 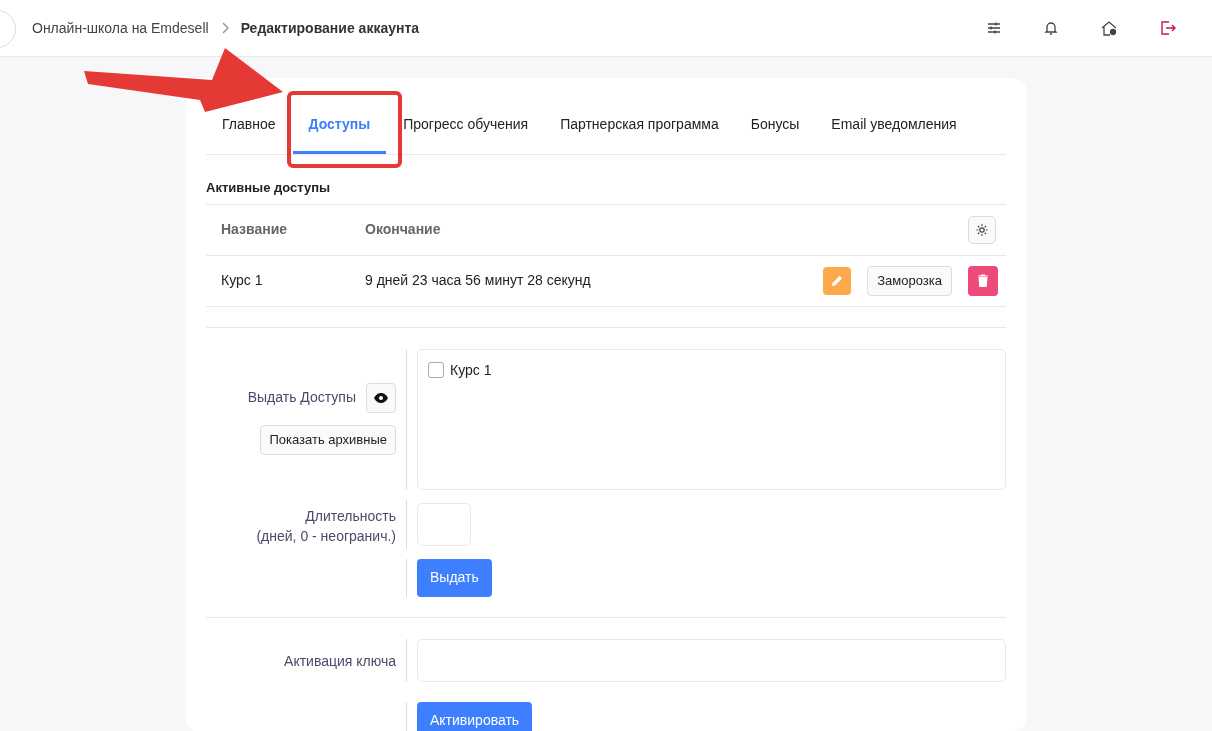 I want to click on tab: Бонусы, so click(x=775, y=132).